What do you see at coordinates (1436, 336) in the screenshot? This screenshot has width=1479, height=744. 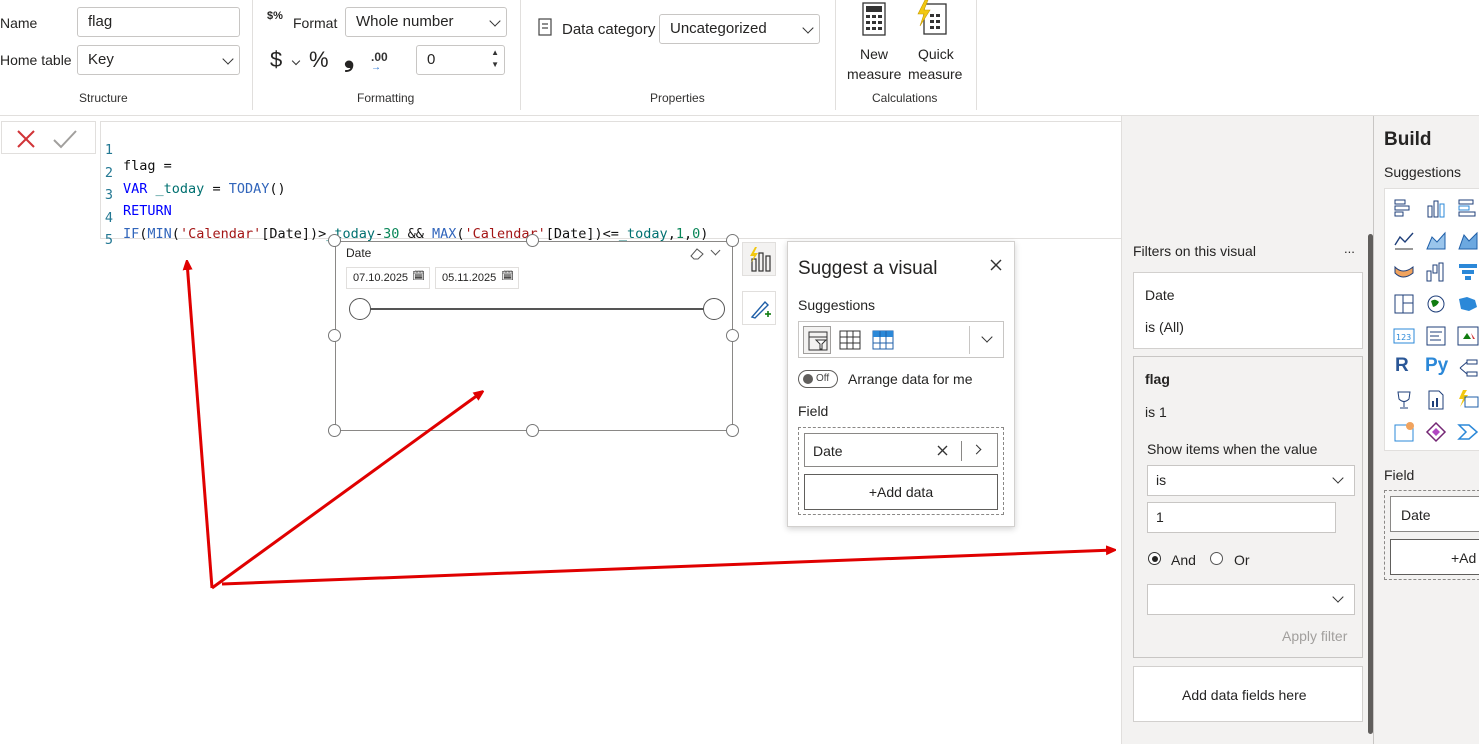 I see `multi-row-card-icon` at bounding box center [1436, 336].